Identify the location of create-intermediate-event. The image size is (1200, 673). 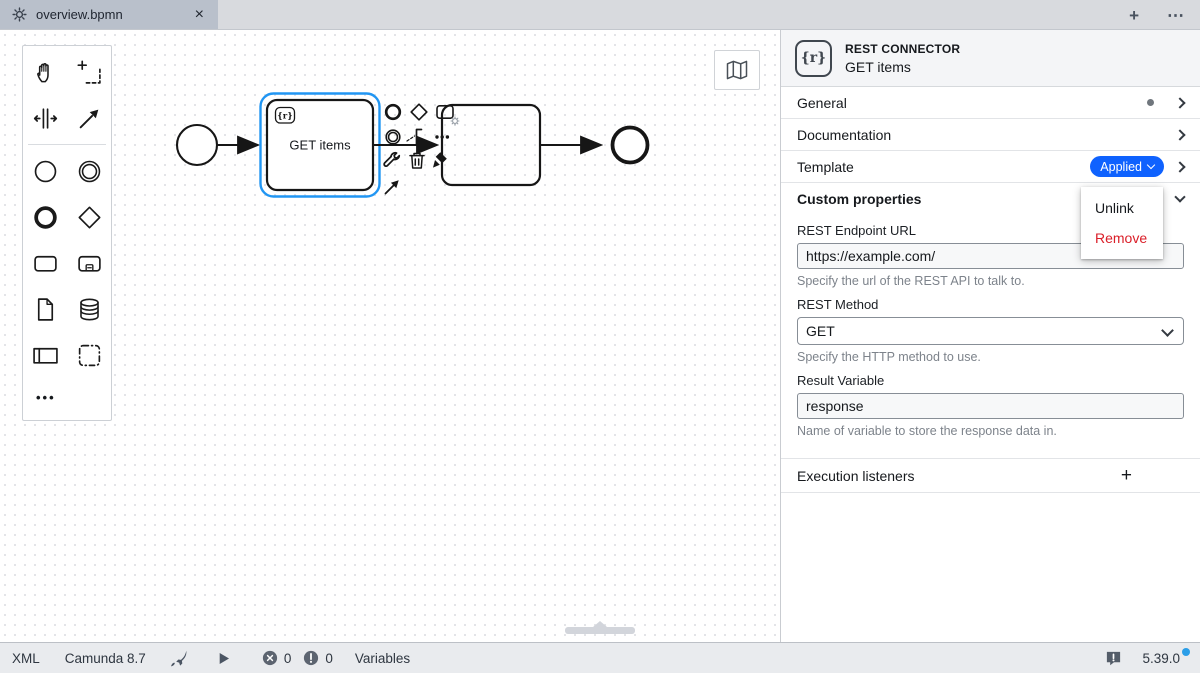
(89, 171).